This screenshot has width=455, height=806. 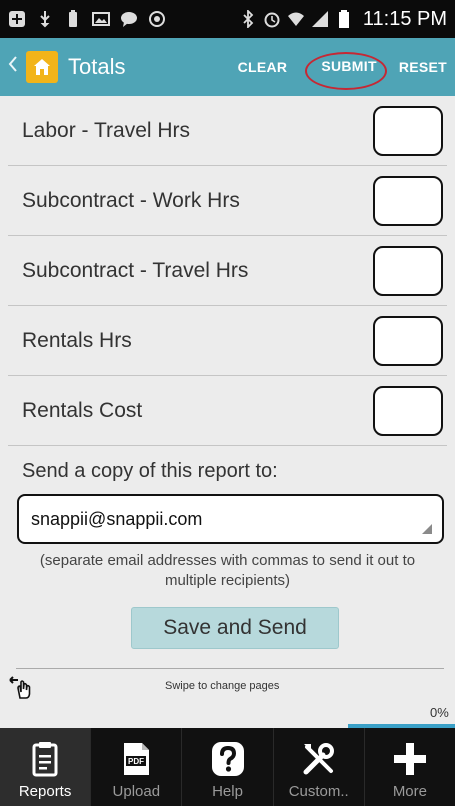 I want to click on submit-highlight-circle, so click(x=346, y=71).